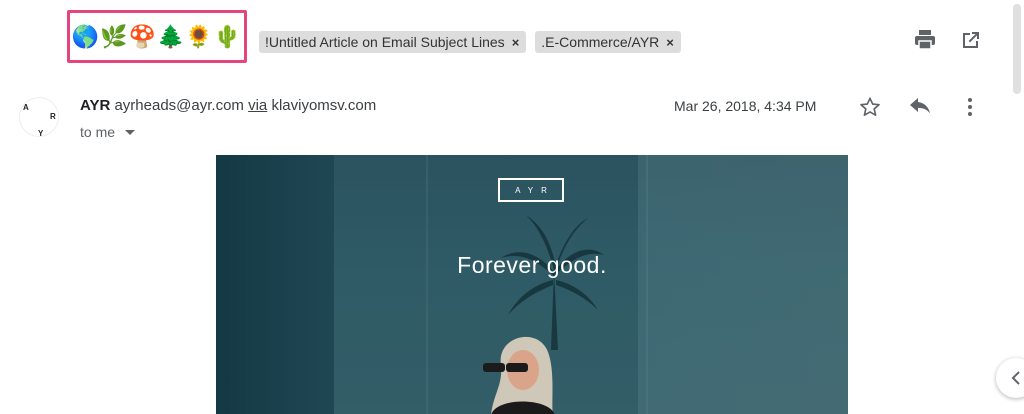 Image resolution: width=1024 pixels, height=414 pixels. Describe the element at coordinates (427, 284) in the screenshot. I see `hero-window-frame` at that location.